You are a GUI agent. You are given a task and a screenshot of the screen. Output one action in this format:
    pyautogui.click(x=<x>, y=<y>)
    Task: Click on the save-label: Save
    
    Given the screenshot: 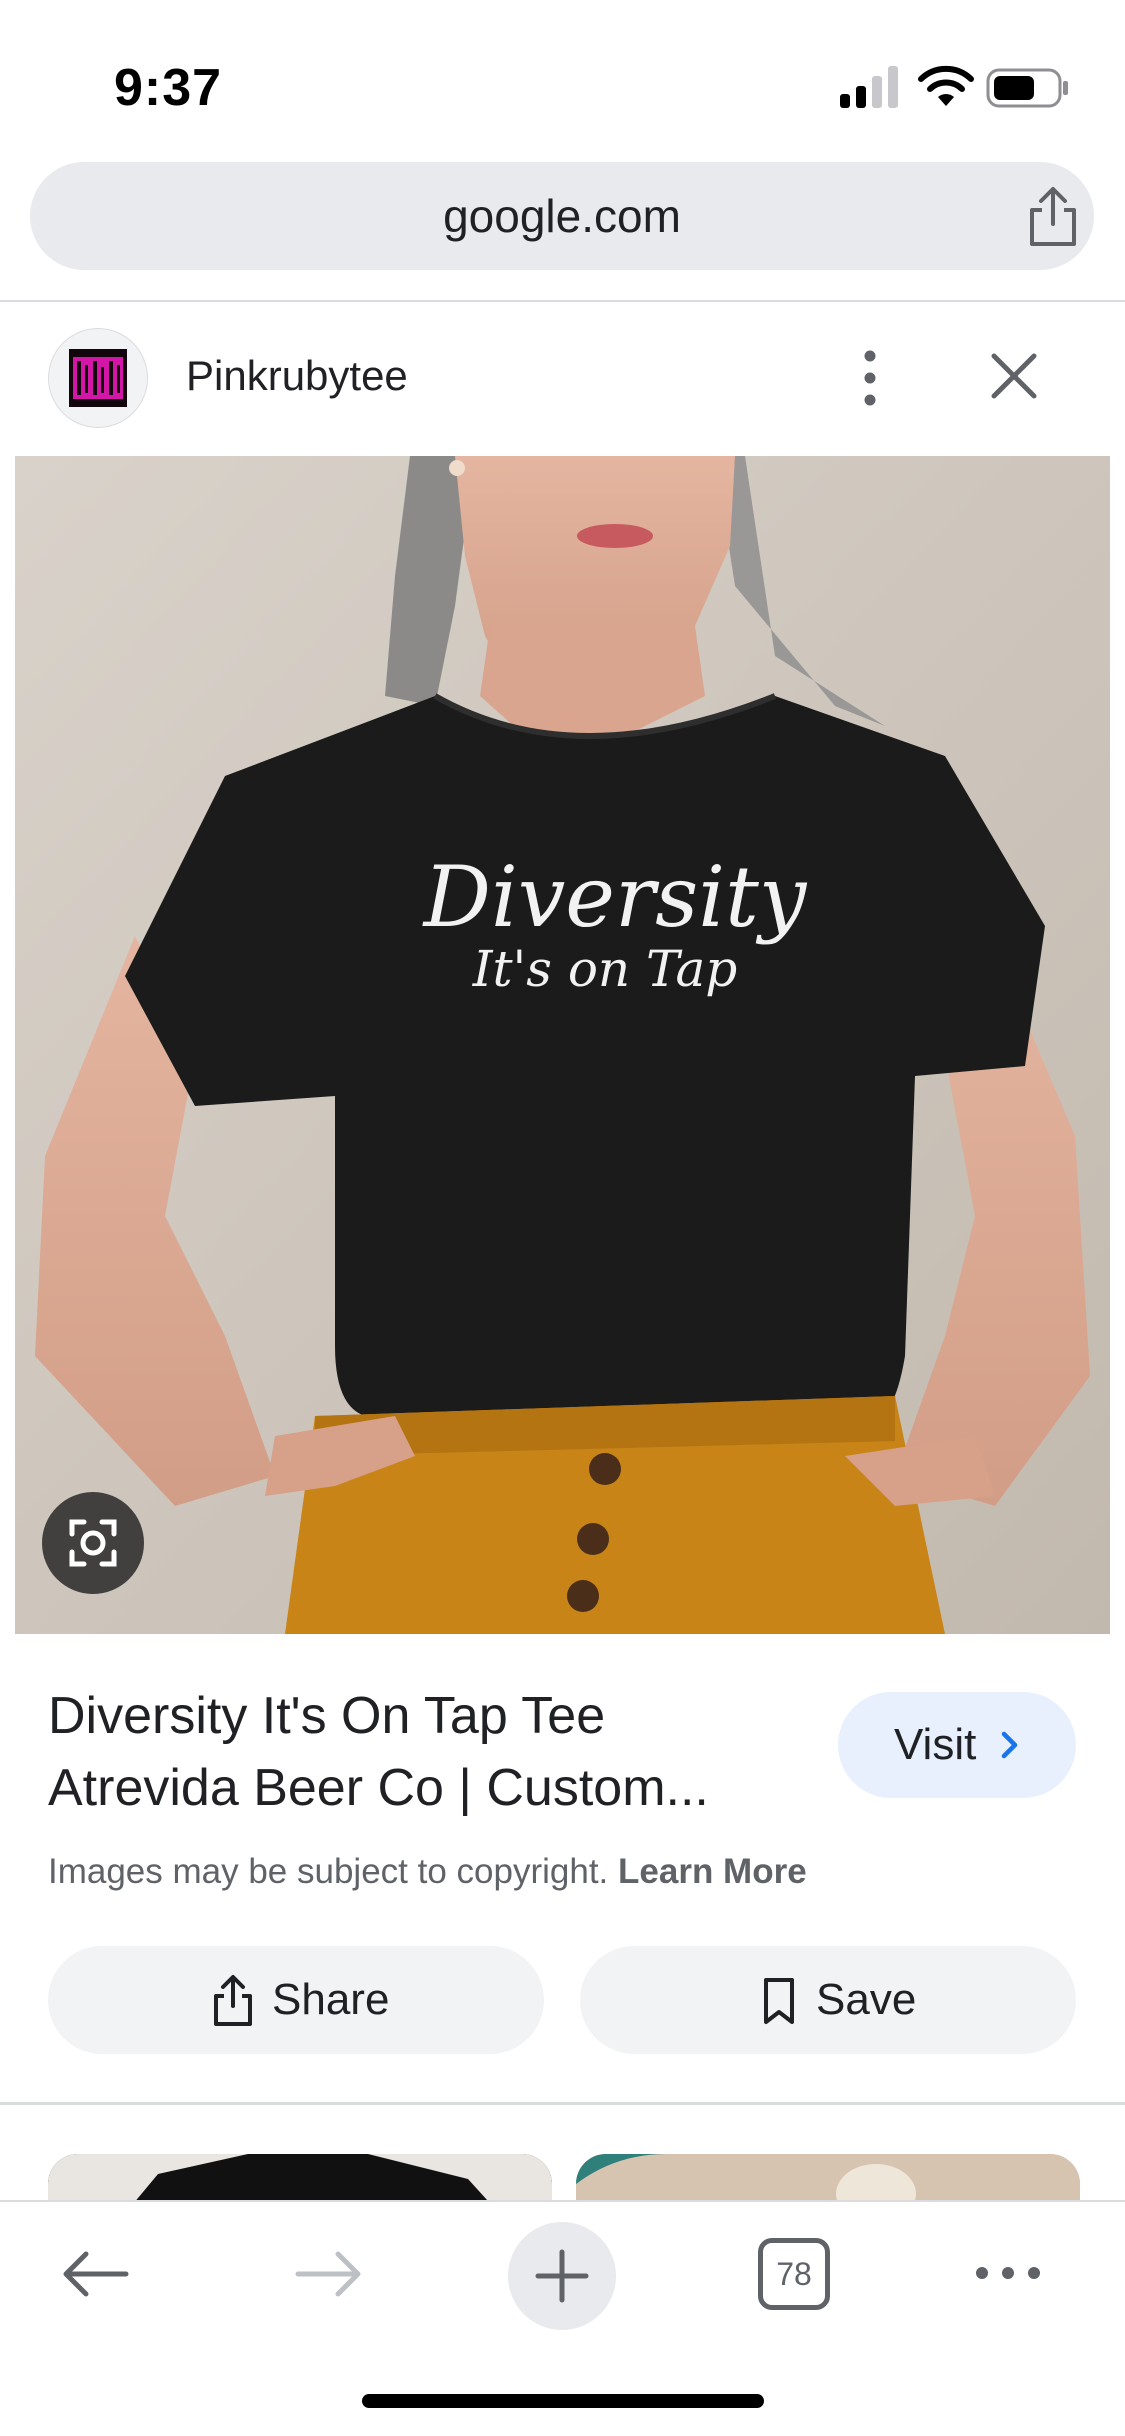 What is the action you would take?
    pyautogui.click(x=866, y=1999)
    